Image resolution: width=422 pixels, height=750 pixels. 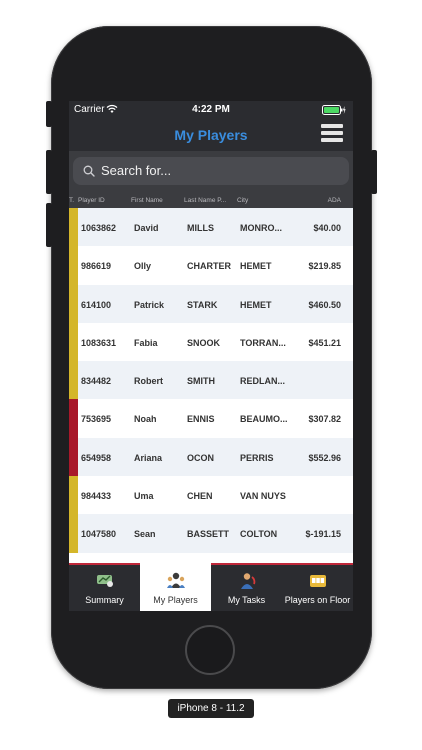 What do you see at coordinates (103, 200) in the screenshot?
I see `column-header-player-id: Player ID` at bounding box center [103, 200].